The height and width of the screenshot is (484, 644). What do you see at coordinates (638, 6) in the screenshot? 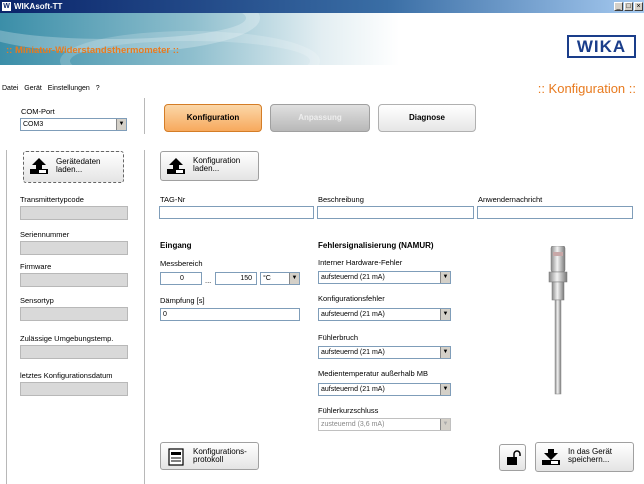
I see `close-button: ×` at bounding box center [638, 6].